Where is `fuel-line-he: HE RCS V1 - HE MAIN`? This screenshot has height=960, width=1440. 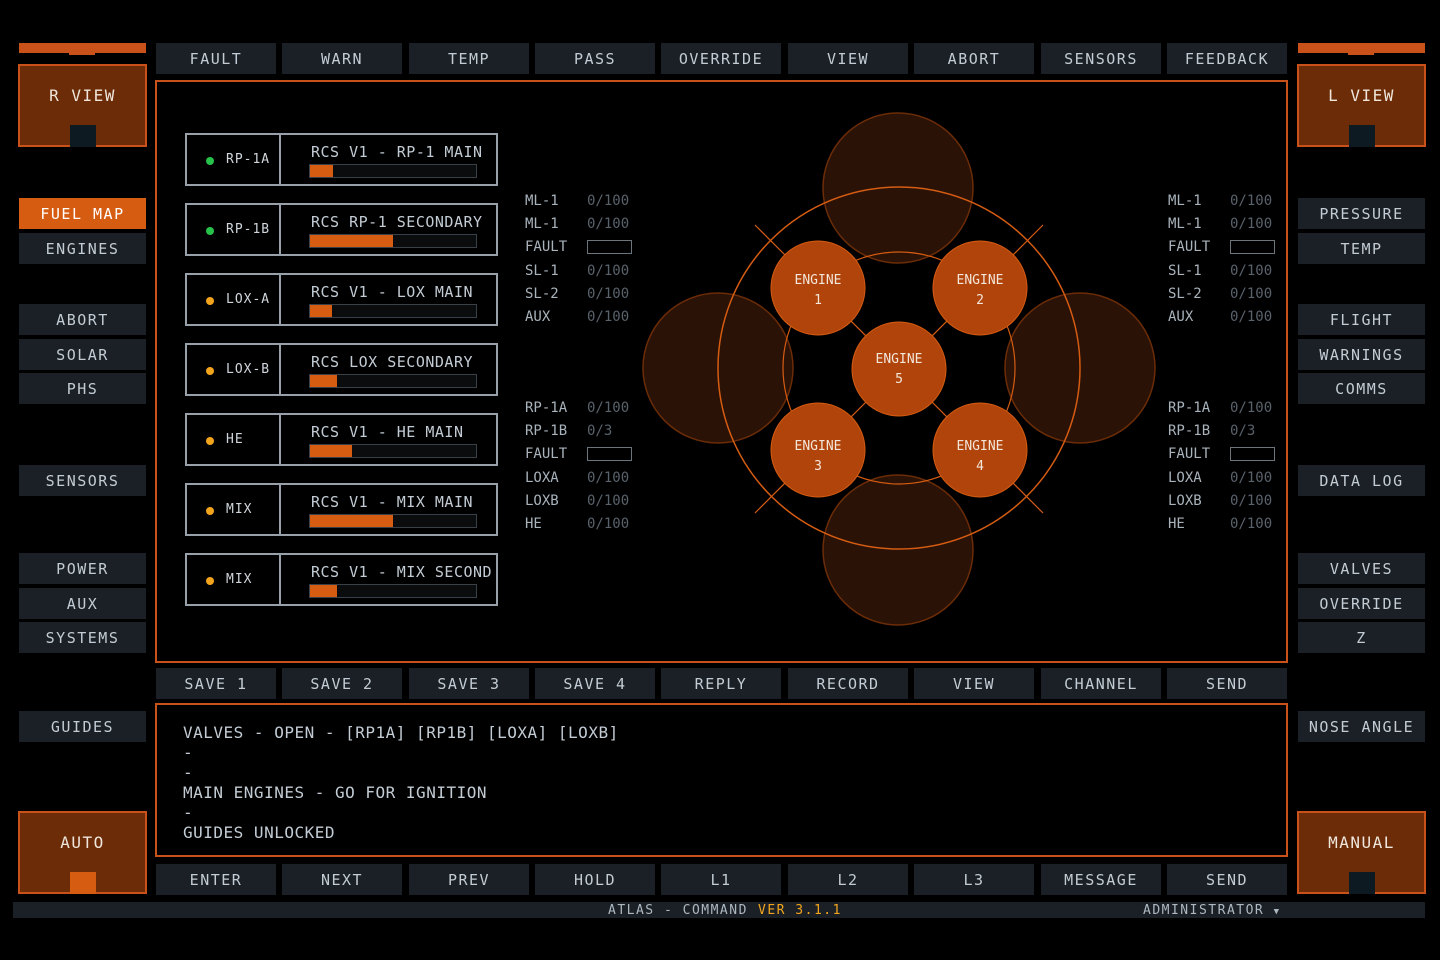
fuel-line-he: HE RCS V1 - HE MAIN is located at coordinates (341, 439).